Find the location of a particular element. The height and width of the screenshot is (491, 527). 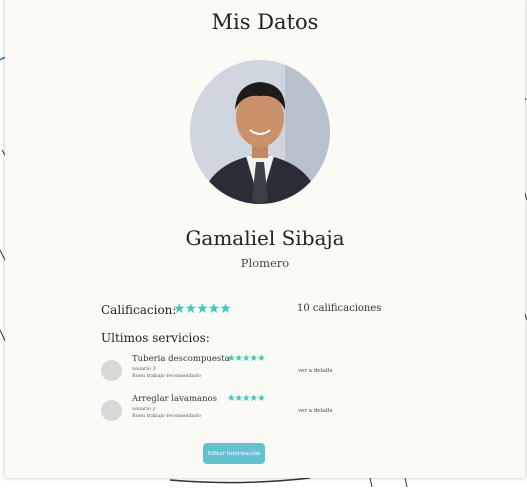

service-user: usuario 3 is located at coordinates (144, 369).